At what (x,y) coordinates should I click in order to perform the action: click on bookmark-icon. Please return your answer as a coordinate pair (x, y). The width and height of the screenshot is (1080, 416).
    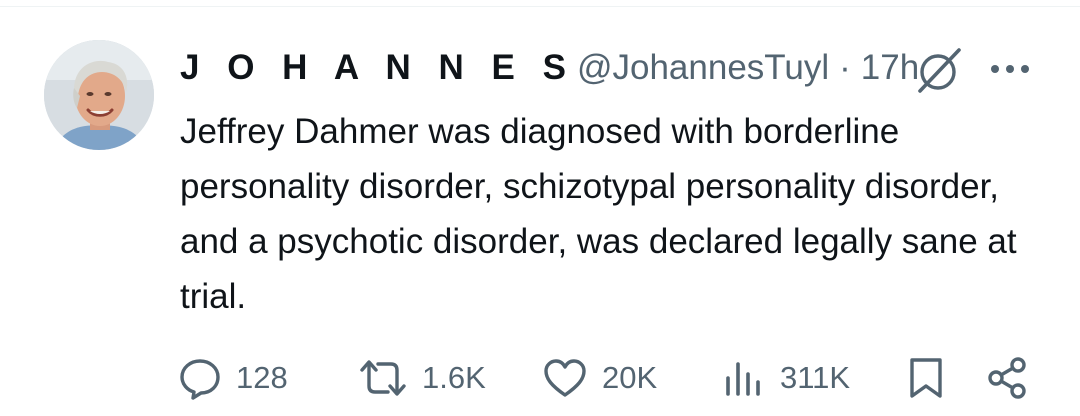
    Looking at the image, I should click on (926, 378).